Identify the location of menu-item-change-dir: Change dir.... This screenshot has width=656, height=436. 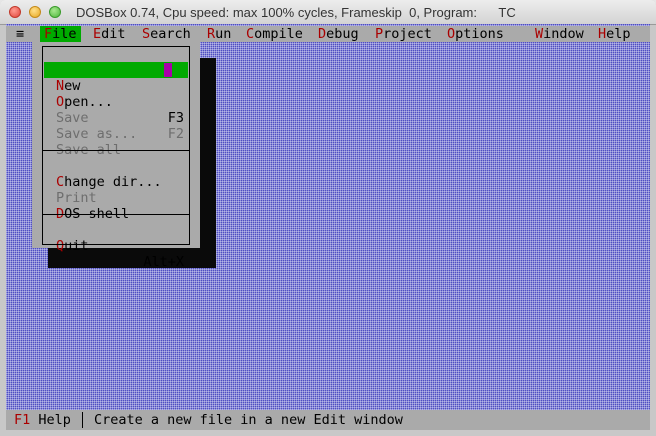
(116, 174).